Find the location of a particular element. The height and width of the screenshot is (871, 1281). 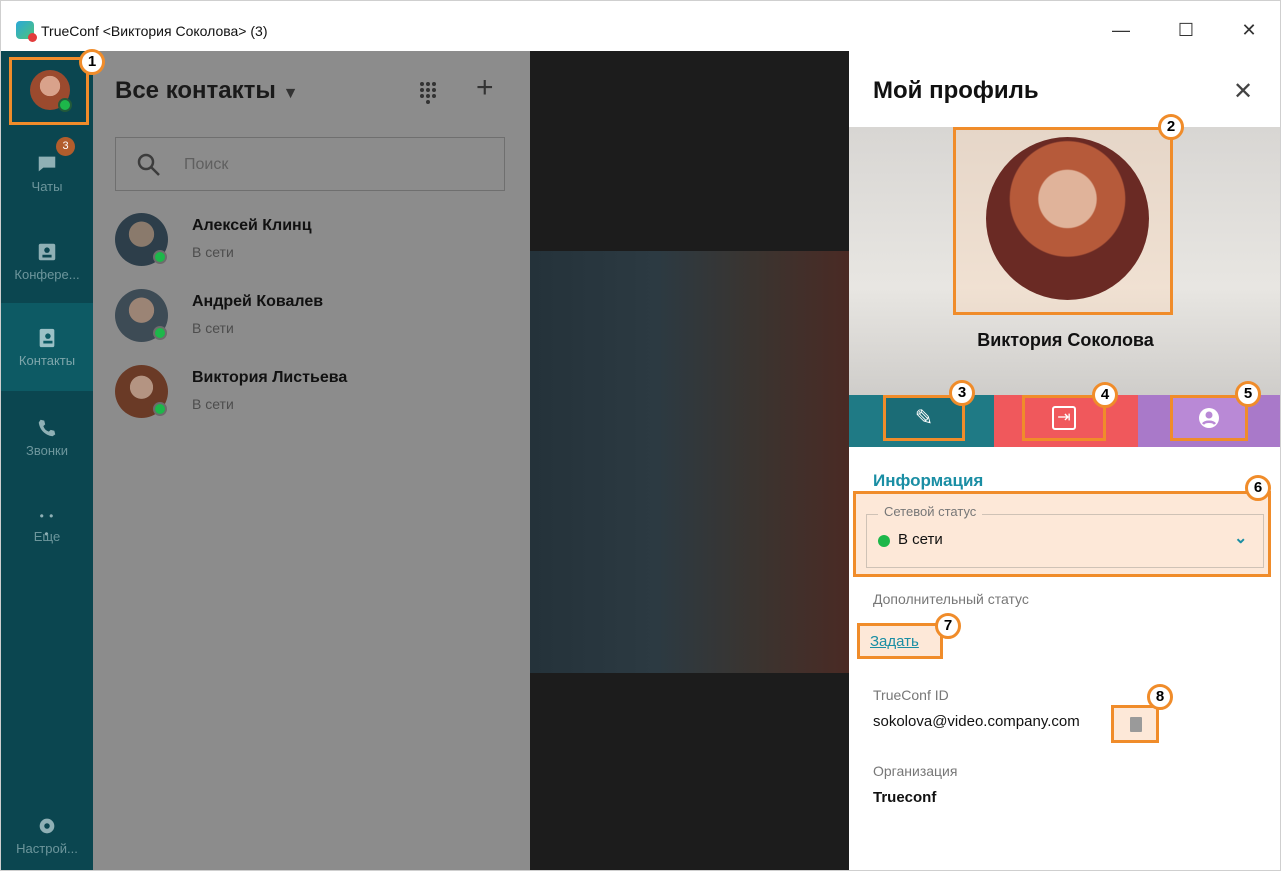

calls-icon is located at coordinates (47, 428).